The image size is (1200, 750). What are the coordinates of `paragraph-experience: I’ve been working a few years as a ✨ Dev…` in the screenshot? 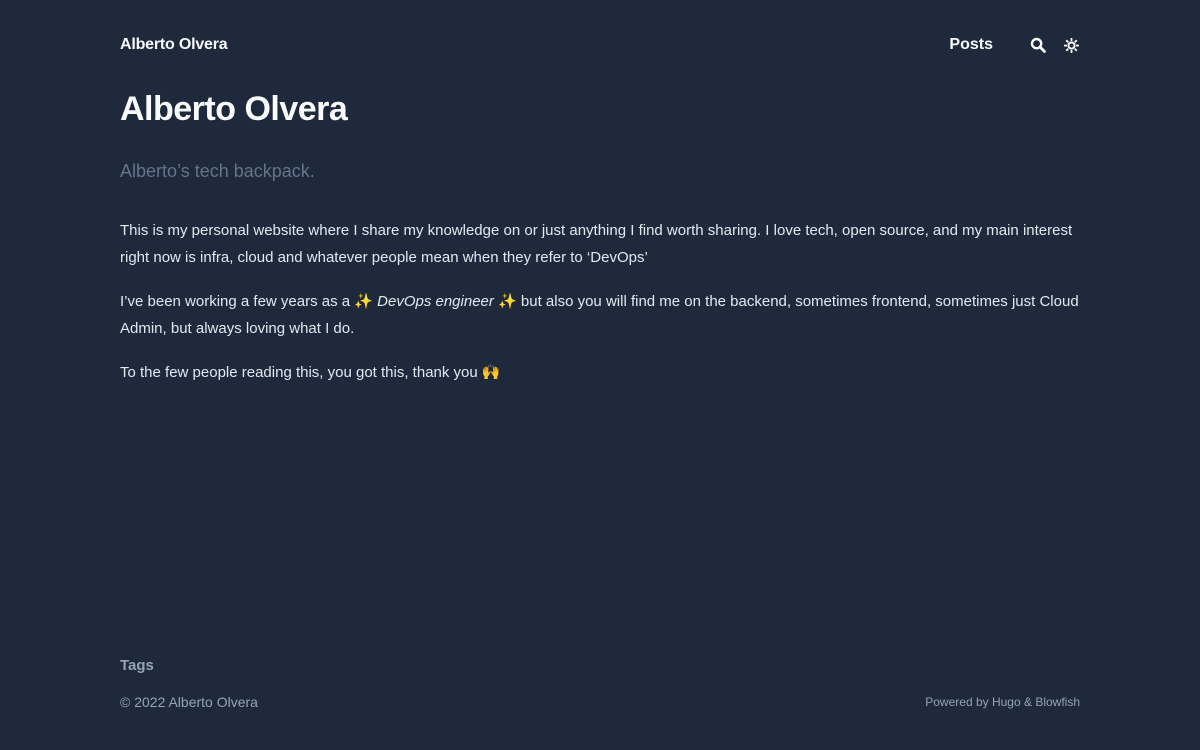 It's located at (600, 315).